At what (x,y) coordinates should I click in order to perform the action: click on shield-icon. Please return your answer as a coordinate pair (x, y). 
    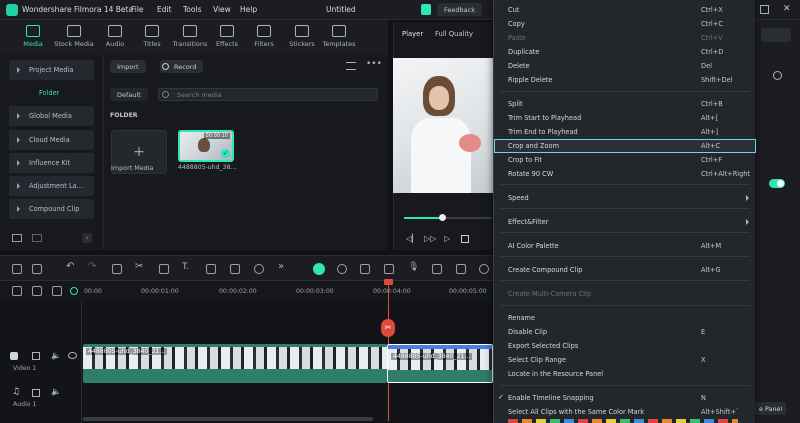
    Looking at the image, I should click on (365, 269).